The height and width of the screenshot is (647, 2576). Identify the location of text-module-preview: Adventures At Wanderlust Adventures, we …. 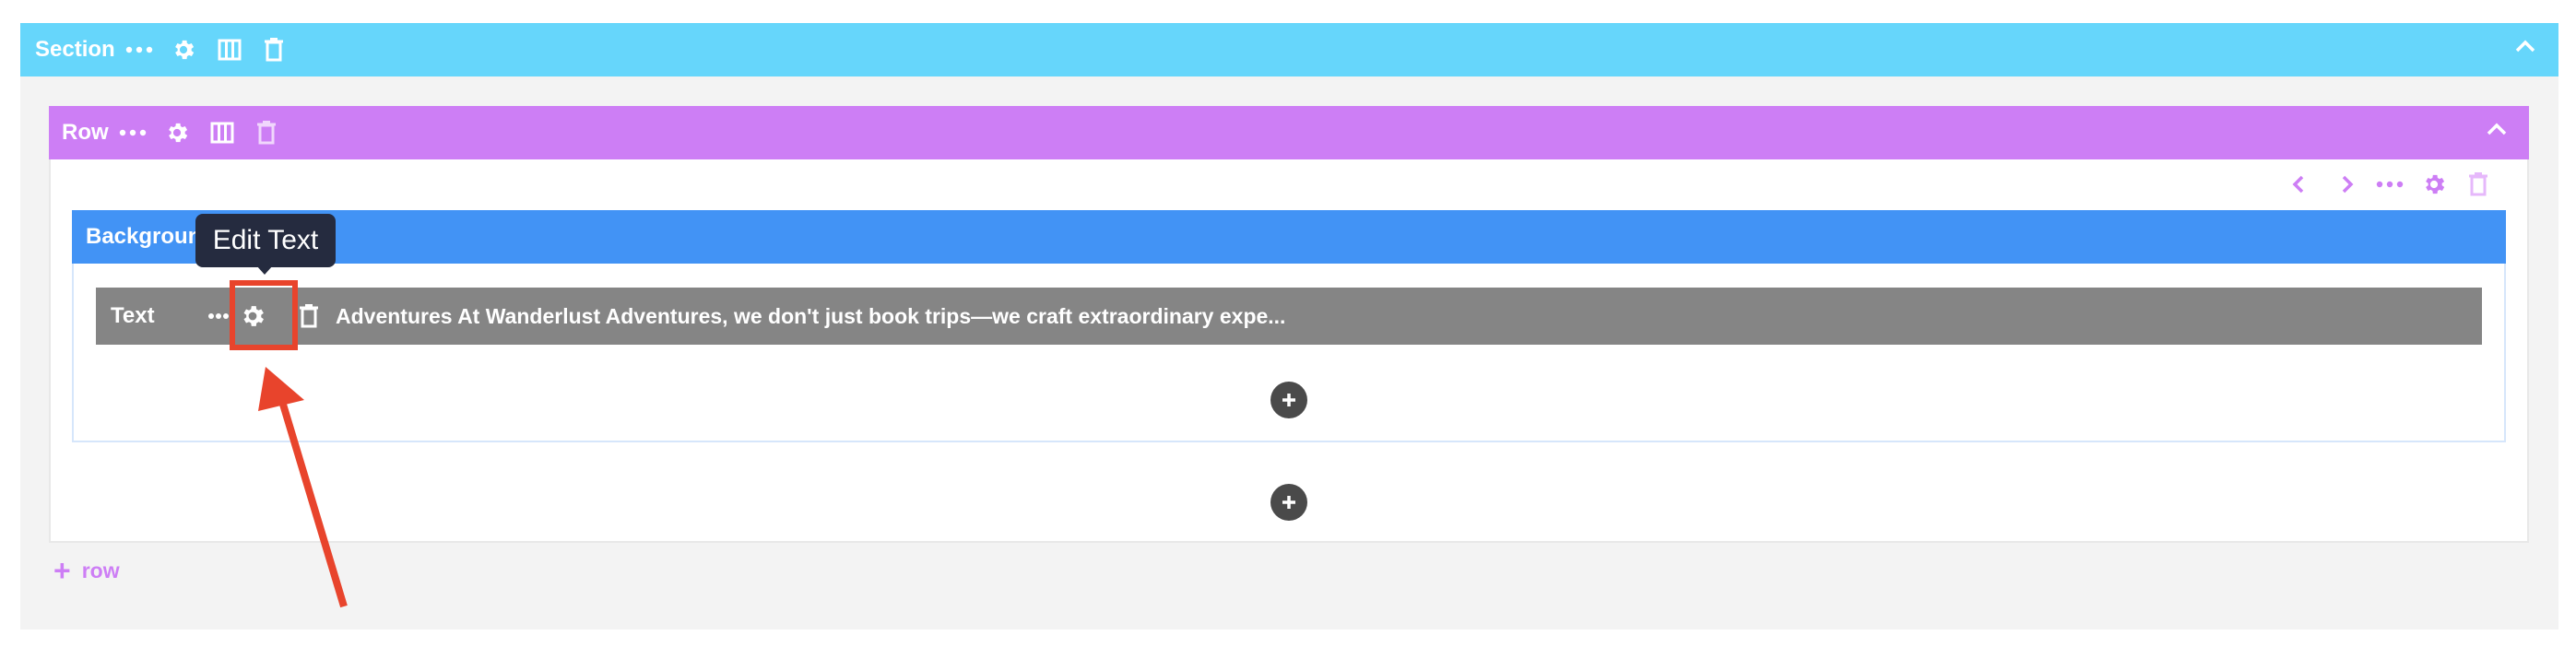
(811, 316).